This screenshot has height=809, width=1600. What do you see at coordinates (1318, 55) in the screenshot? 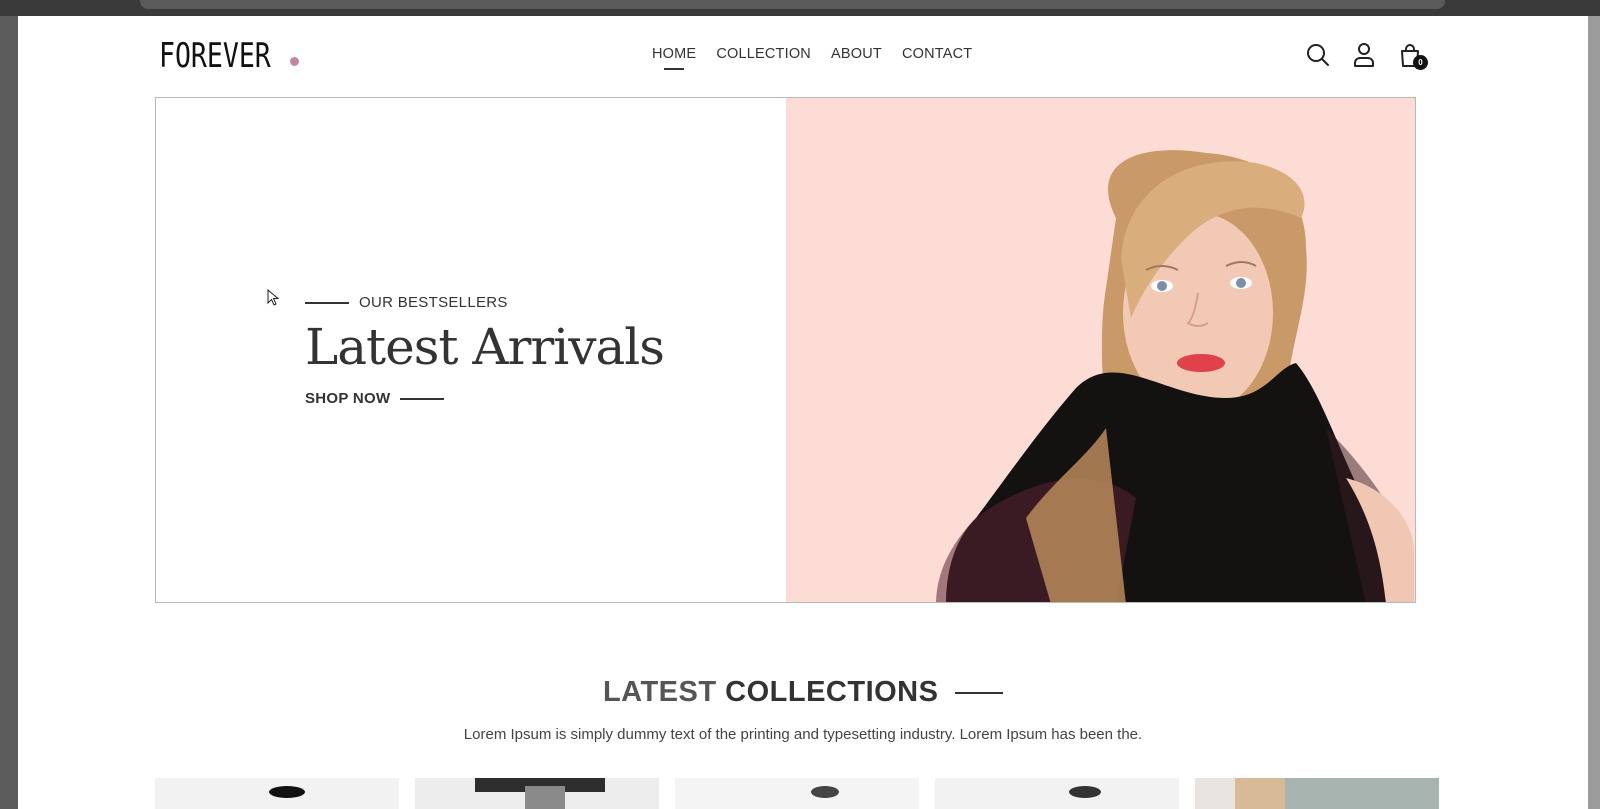
I see `search-icon` at bounding box center [1318, 55].